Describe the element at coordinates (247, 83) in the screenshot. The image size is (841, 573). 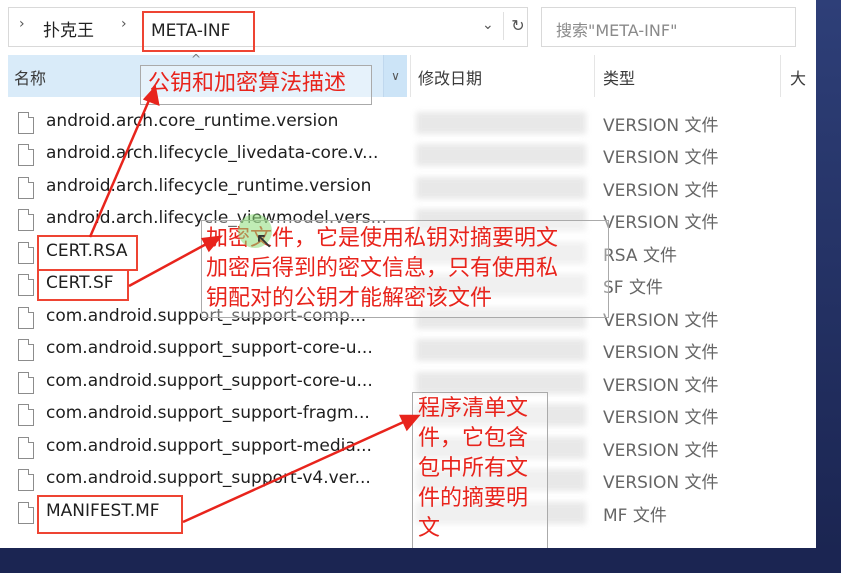
I see `annotation-sf-text: 公钥和加密算法描述` at that location.